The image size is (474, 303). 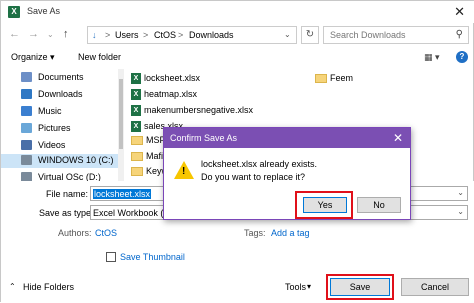 I want to click on dialog-message-line2: Do you want to replace it?, so click(x=253, y=177).